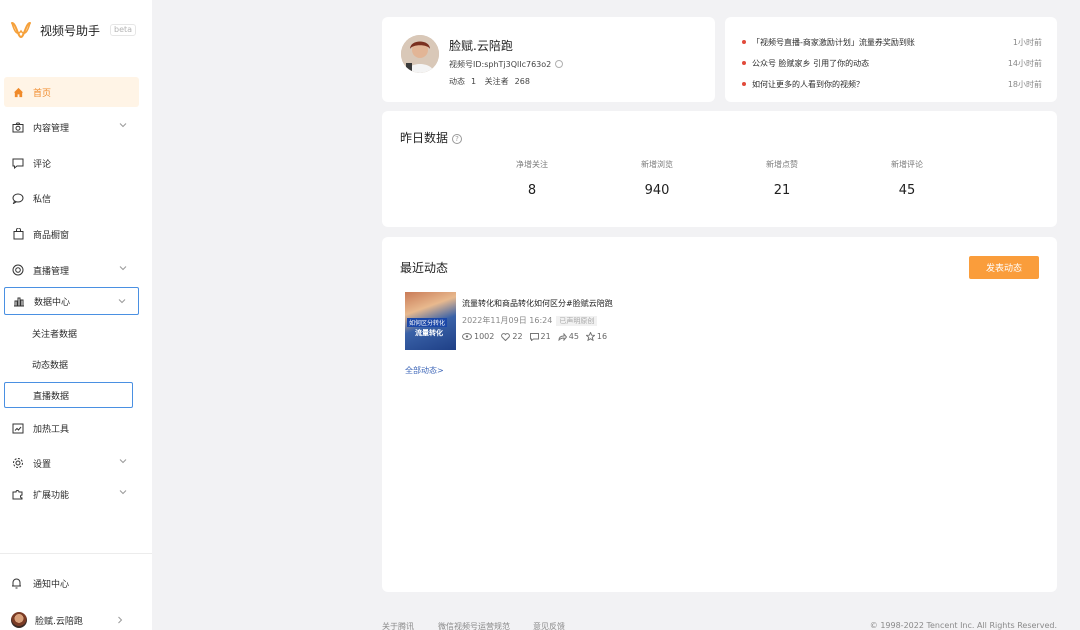 The height and width of the screenshot is (630, 1080). Describe the element at coordinates (782, 164) in the screenshot. I see `stat-label: 新增点赞` at that location.